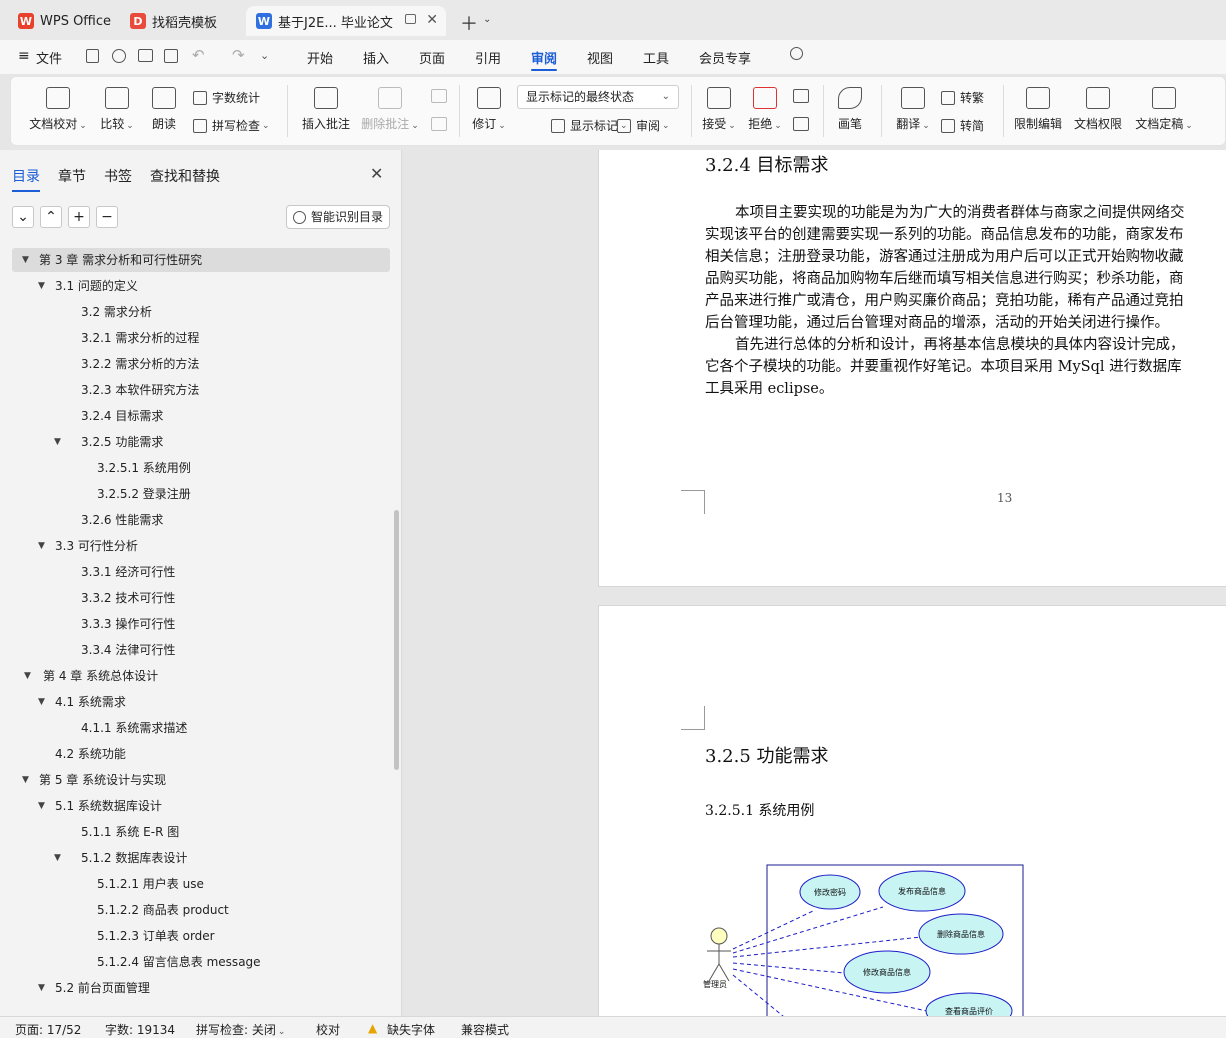  What do you see at coordinates (164, 109) in the screenshot?
I see `read-aloud-button: 朗读` at bounding box center [164, 109].